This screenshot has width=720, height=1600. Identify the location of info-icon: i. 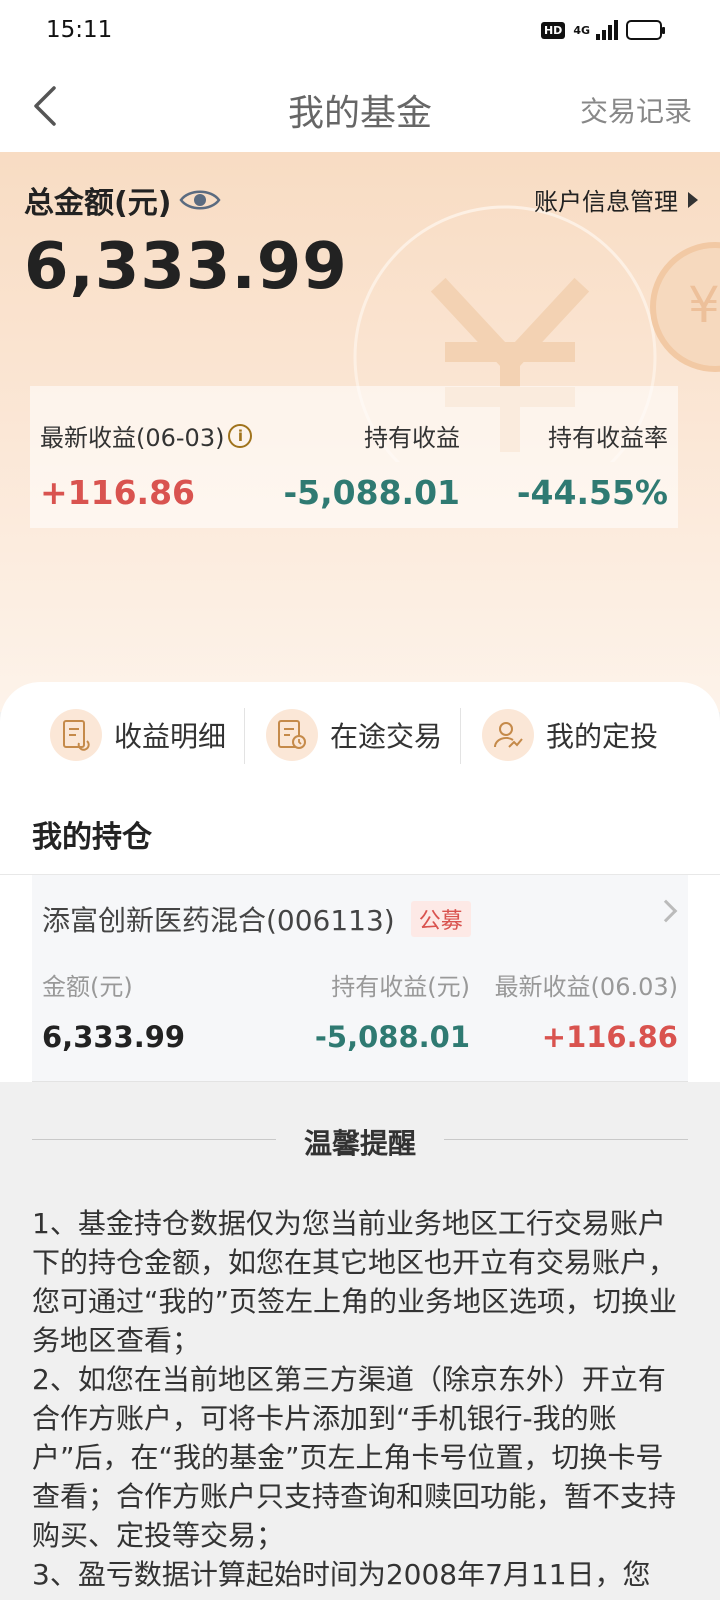
(240, 435).